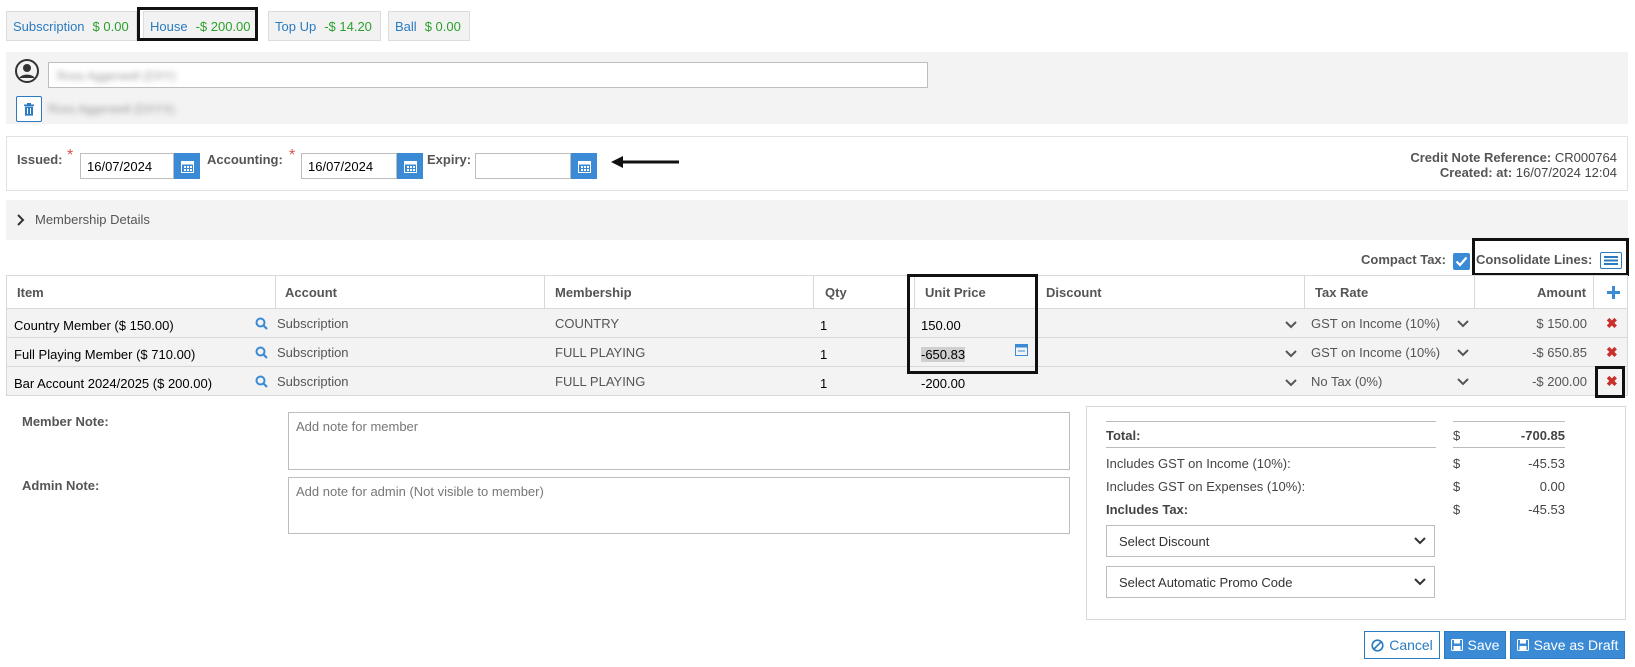 This screenshot has width=1635, height=667. Describe the element at coordinates (593, 292) in the screenshot. I see `header-membership: Membership` at that location.